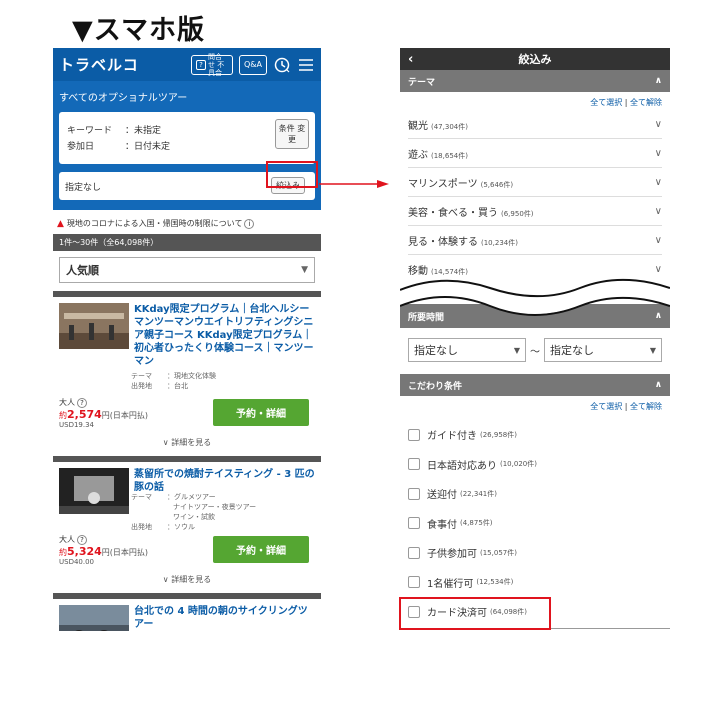 Image resolution: width=717 pixels, height=701 pixels. I want to click on theme-row: 観光 (47,304件) ∨, so click(535, 124).